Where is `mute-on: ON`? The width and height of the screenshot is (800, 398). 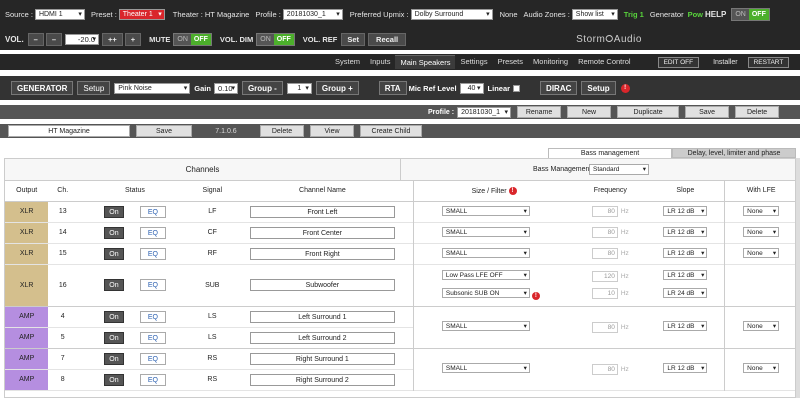
mute-on: ON is located at coordinates (182, 39).